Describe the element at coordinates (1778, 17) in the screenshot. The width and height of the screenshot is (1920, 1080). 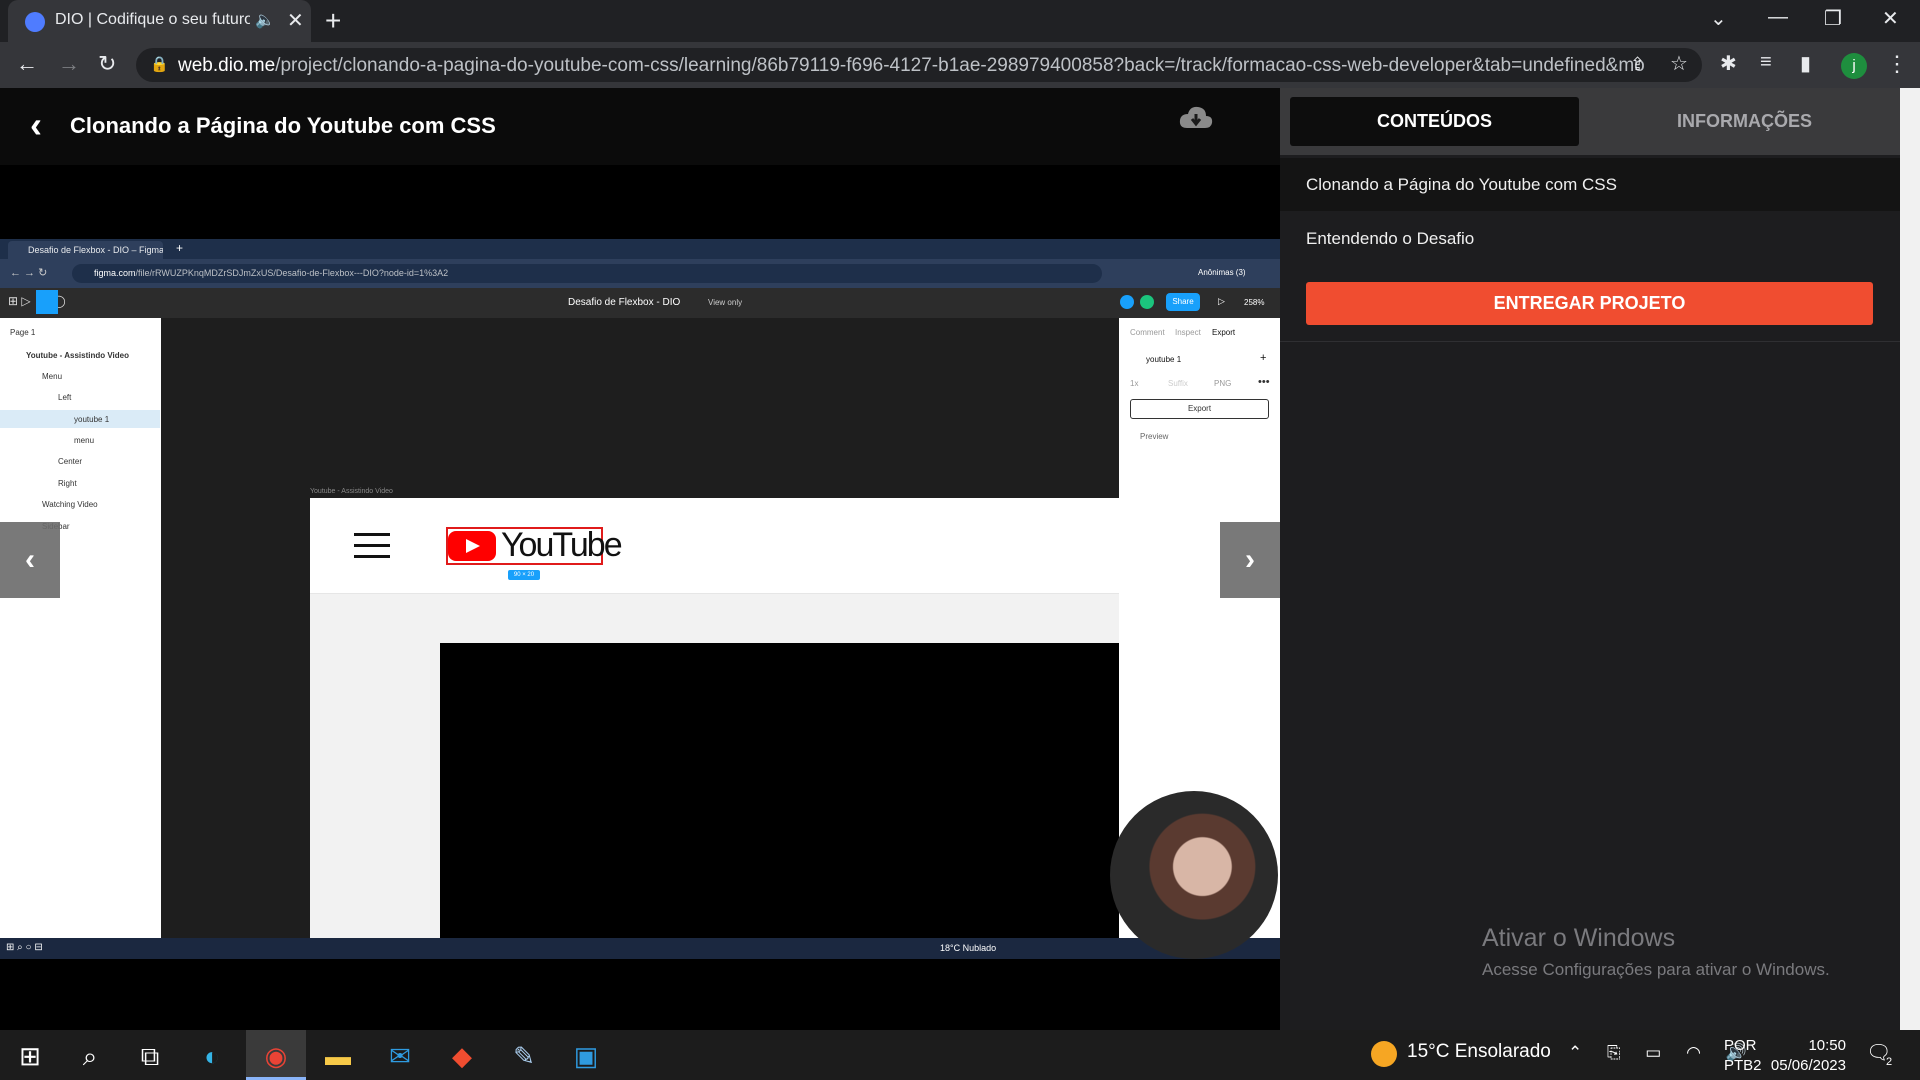
I see `minimize-icon: —` at that location.